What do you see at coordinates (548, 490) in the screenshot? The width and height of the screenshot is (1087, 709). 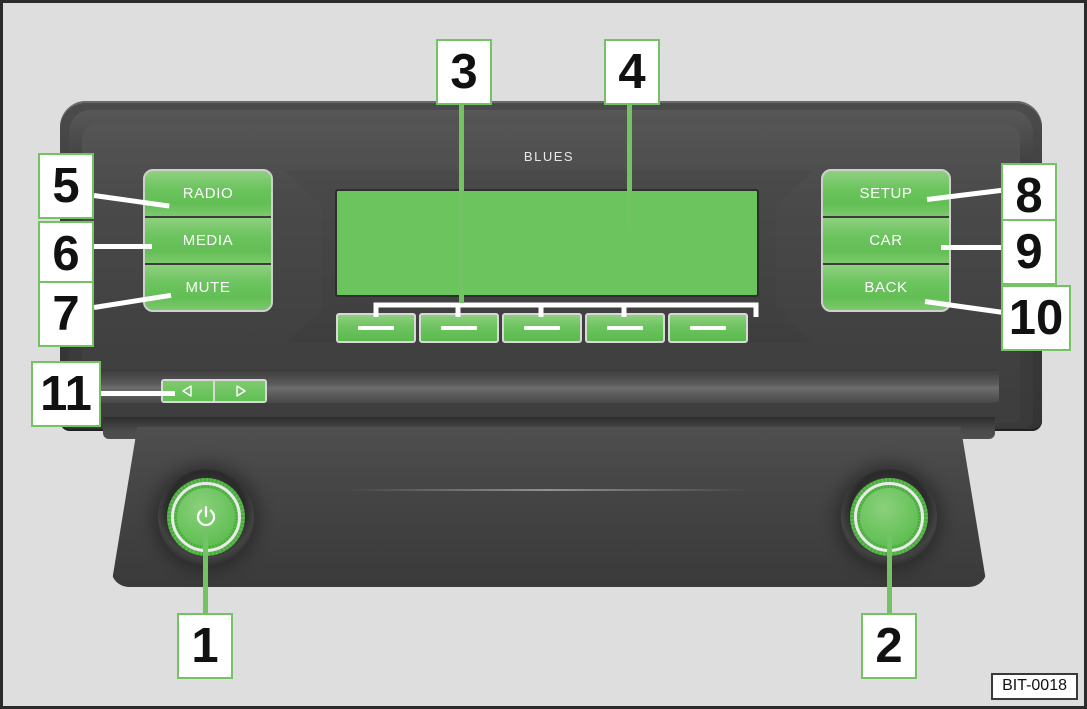 I see `lower-panel-seam` at bounding box center [548, 490].